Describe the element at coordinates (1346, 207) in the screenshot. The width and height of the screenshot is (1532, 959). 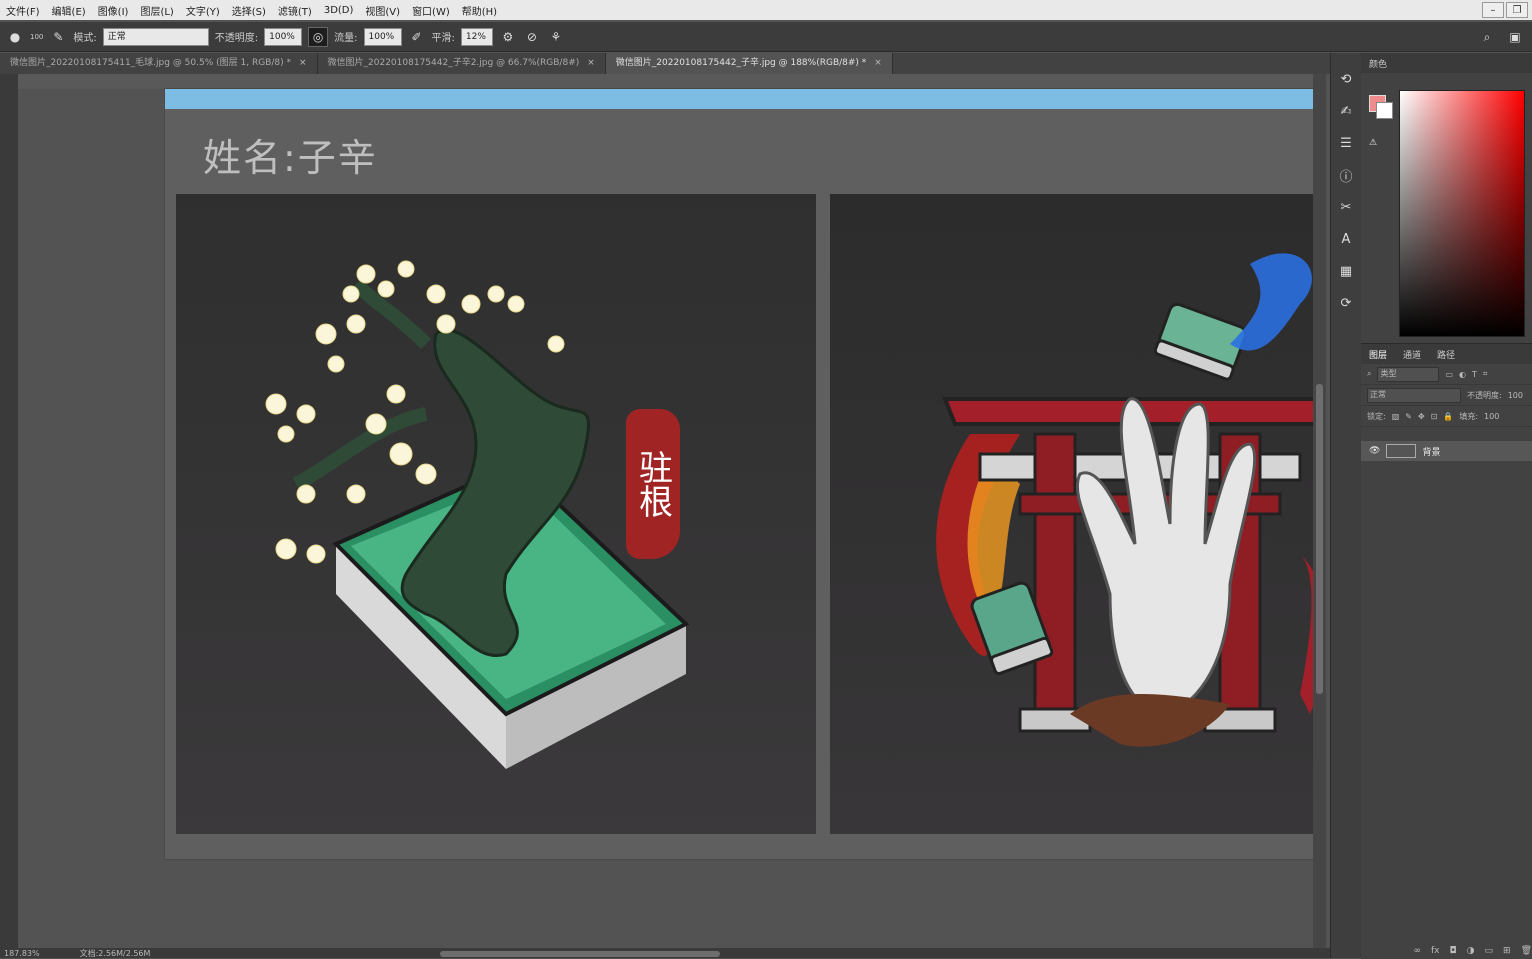
I see `tool-presets-icon: ✂` at that location.